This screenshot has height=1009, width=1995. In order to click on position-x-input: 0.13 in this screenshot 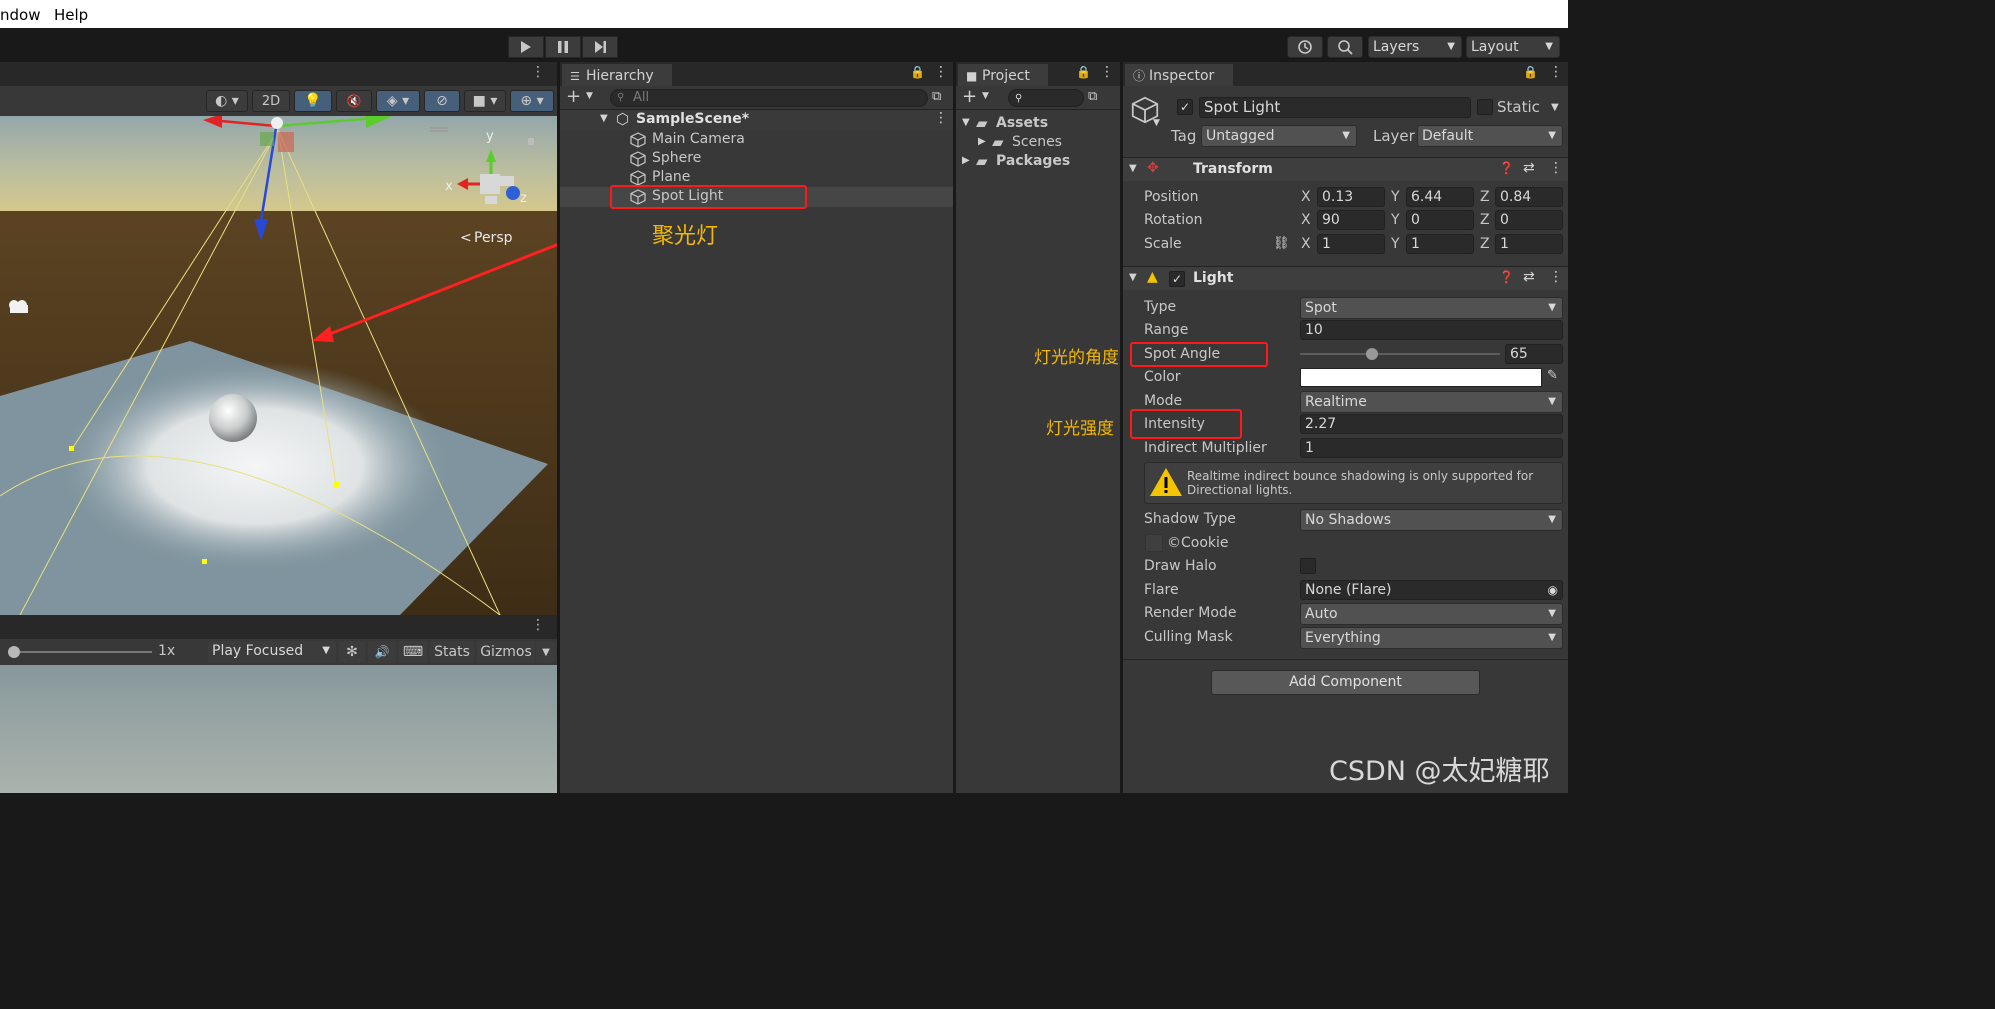, I will do `click(1351, 197)`.